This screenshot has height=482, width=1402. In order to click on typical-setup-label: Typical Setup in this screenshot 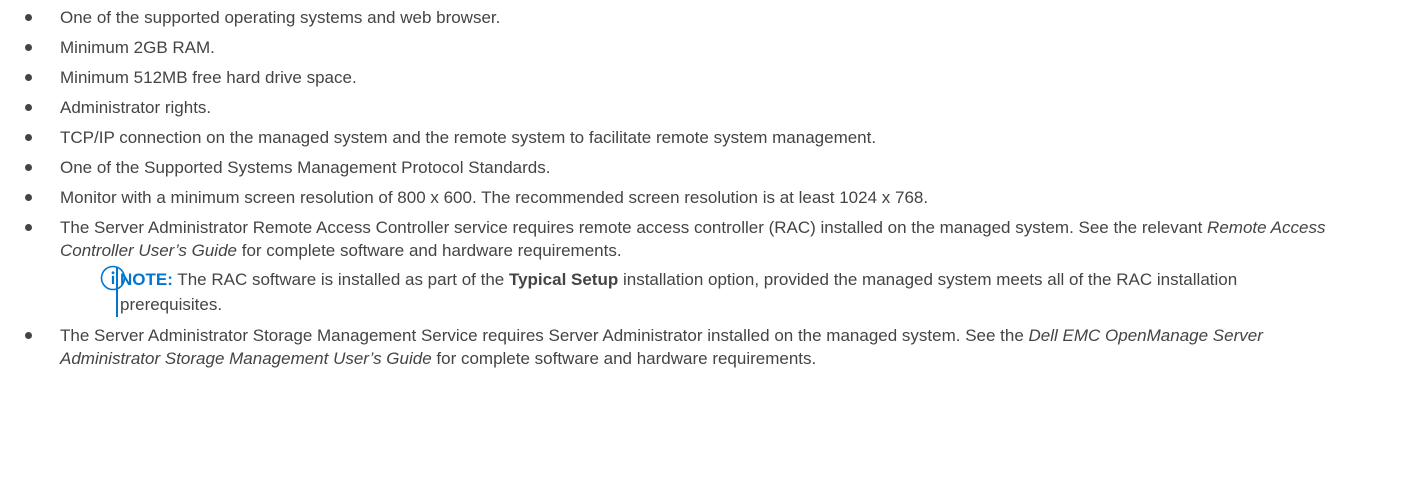, I will do `click(563, 279)`.